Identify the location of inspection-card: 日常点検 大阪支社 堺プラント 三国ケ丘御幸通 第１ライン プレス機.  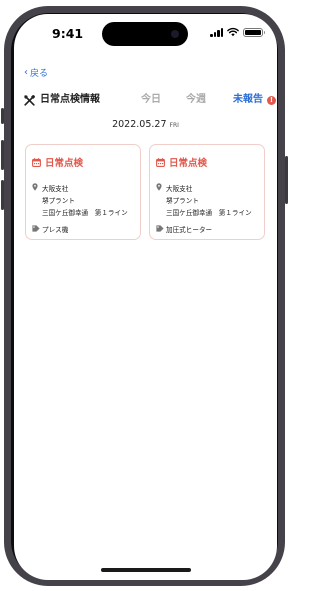
(83, 192).